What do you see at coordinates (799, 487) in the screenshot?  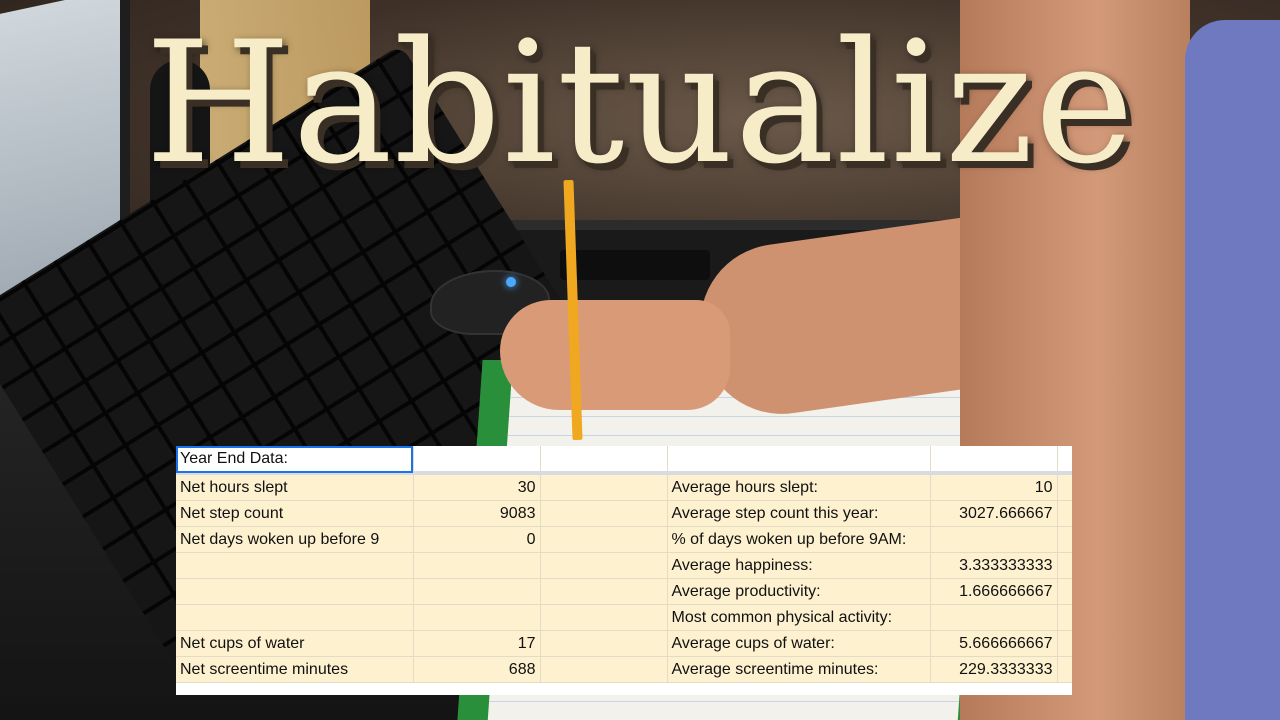 I see `average-label-cell: Average hours slept:` at bounding box center [799, 487].